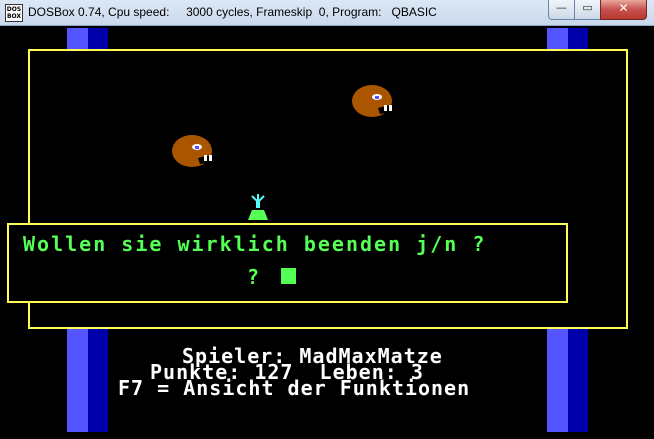 The height and width of the screenshot is (439, 654). I want to click on dosbox-app-icon: DOS BOX, so click(14, 13).